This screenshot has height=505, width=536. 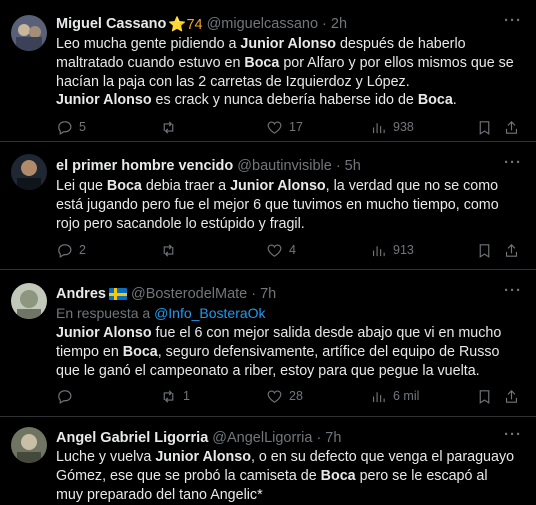 What do you see at coordinates (117, 294) in the screenshot?
I see `sweden-flag-icon` at bounding box center [117, 294].